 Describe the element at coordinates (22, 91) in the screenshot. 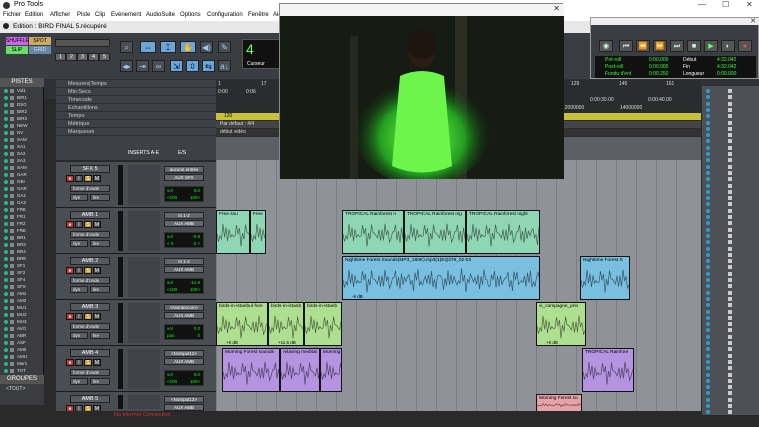

I see `track-list-item: Vid1` at that location.